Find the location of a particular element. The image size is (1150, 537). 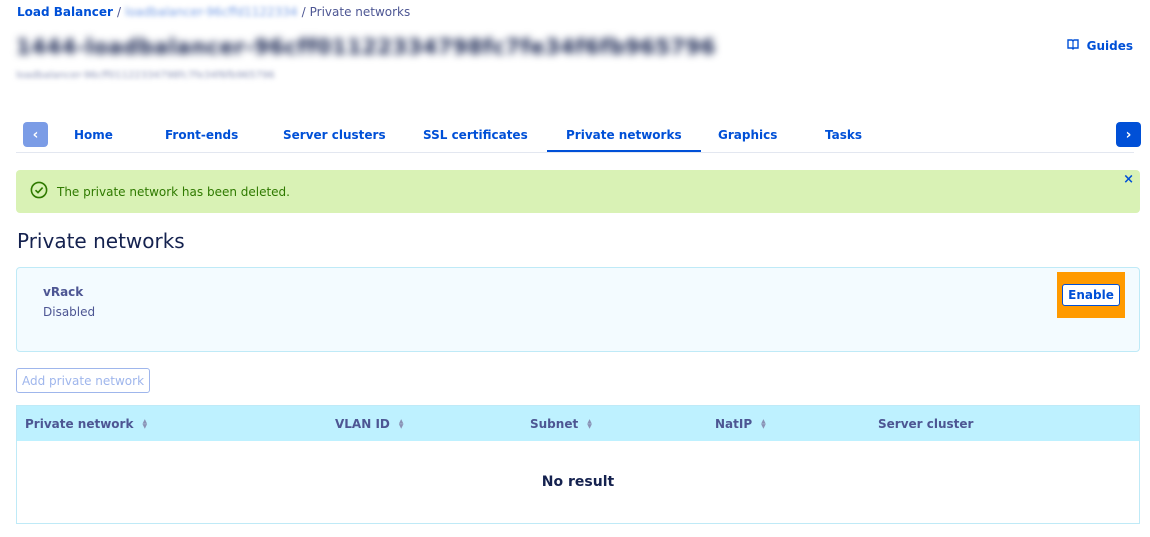

column-label: Server cluster is located at coordinates (926, 424).